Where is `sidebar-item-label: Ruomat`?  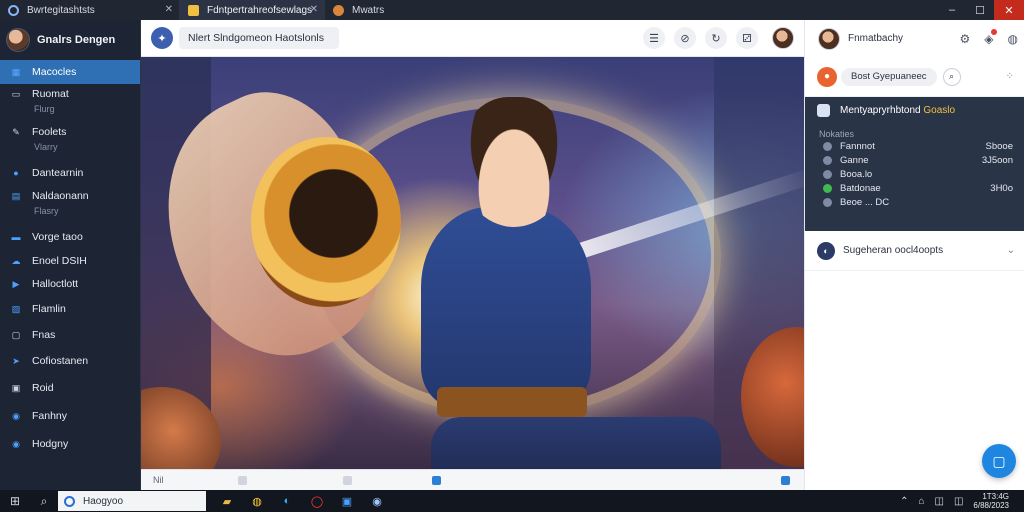
sidebar-item-label: Ruomat is located at coordinates (50, 94).